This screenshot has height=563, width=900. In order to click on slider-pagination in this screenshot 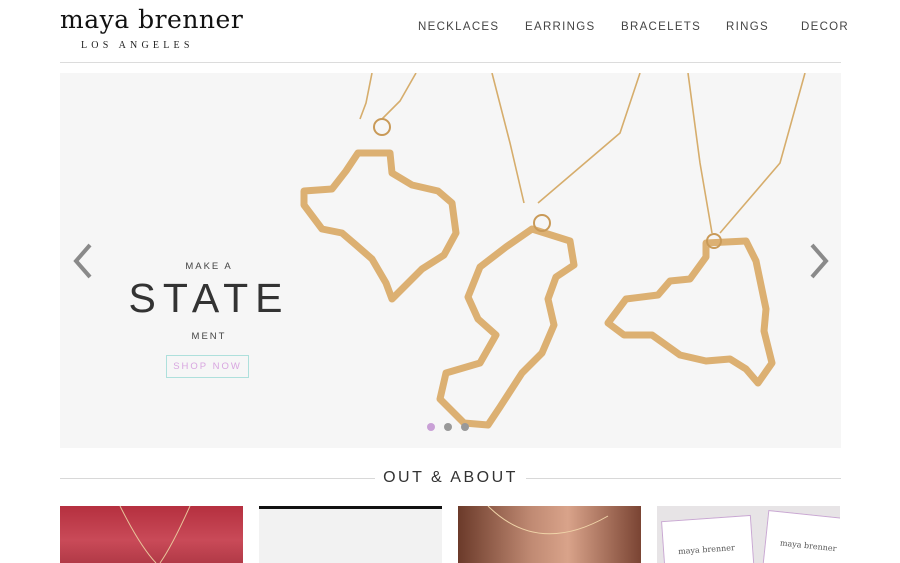, I will do `click(448, 427)`.